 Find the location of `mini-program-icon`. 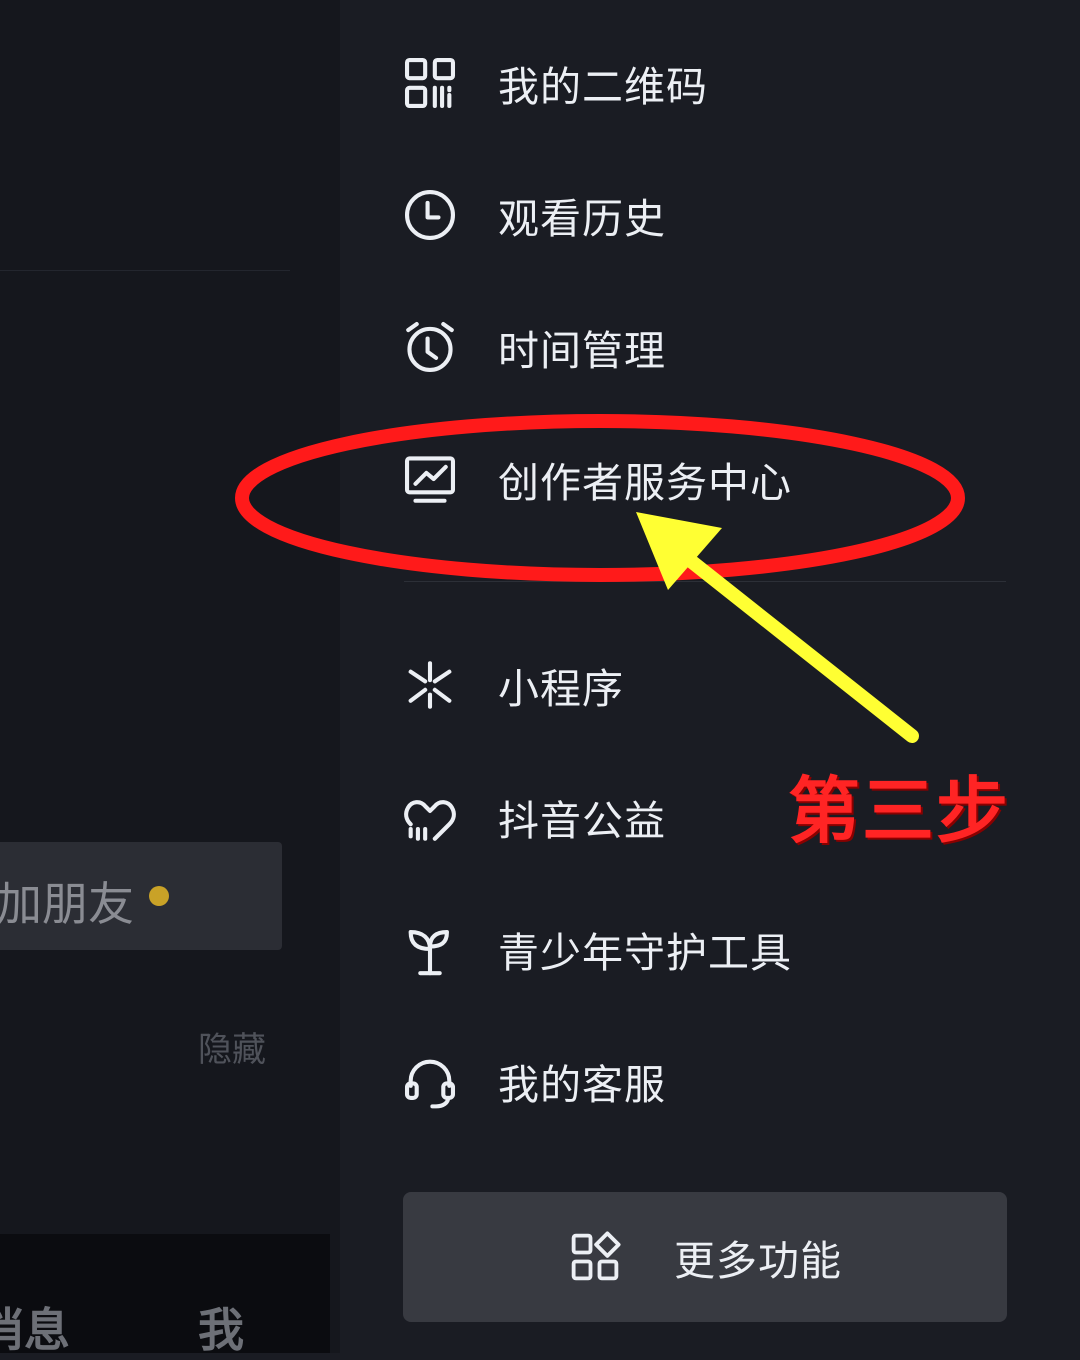

mini-program-icon is located at coordinates (430, 685).